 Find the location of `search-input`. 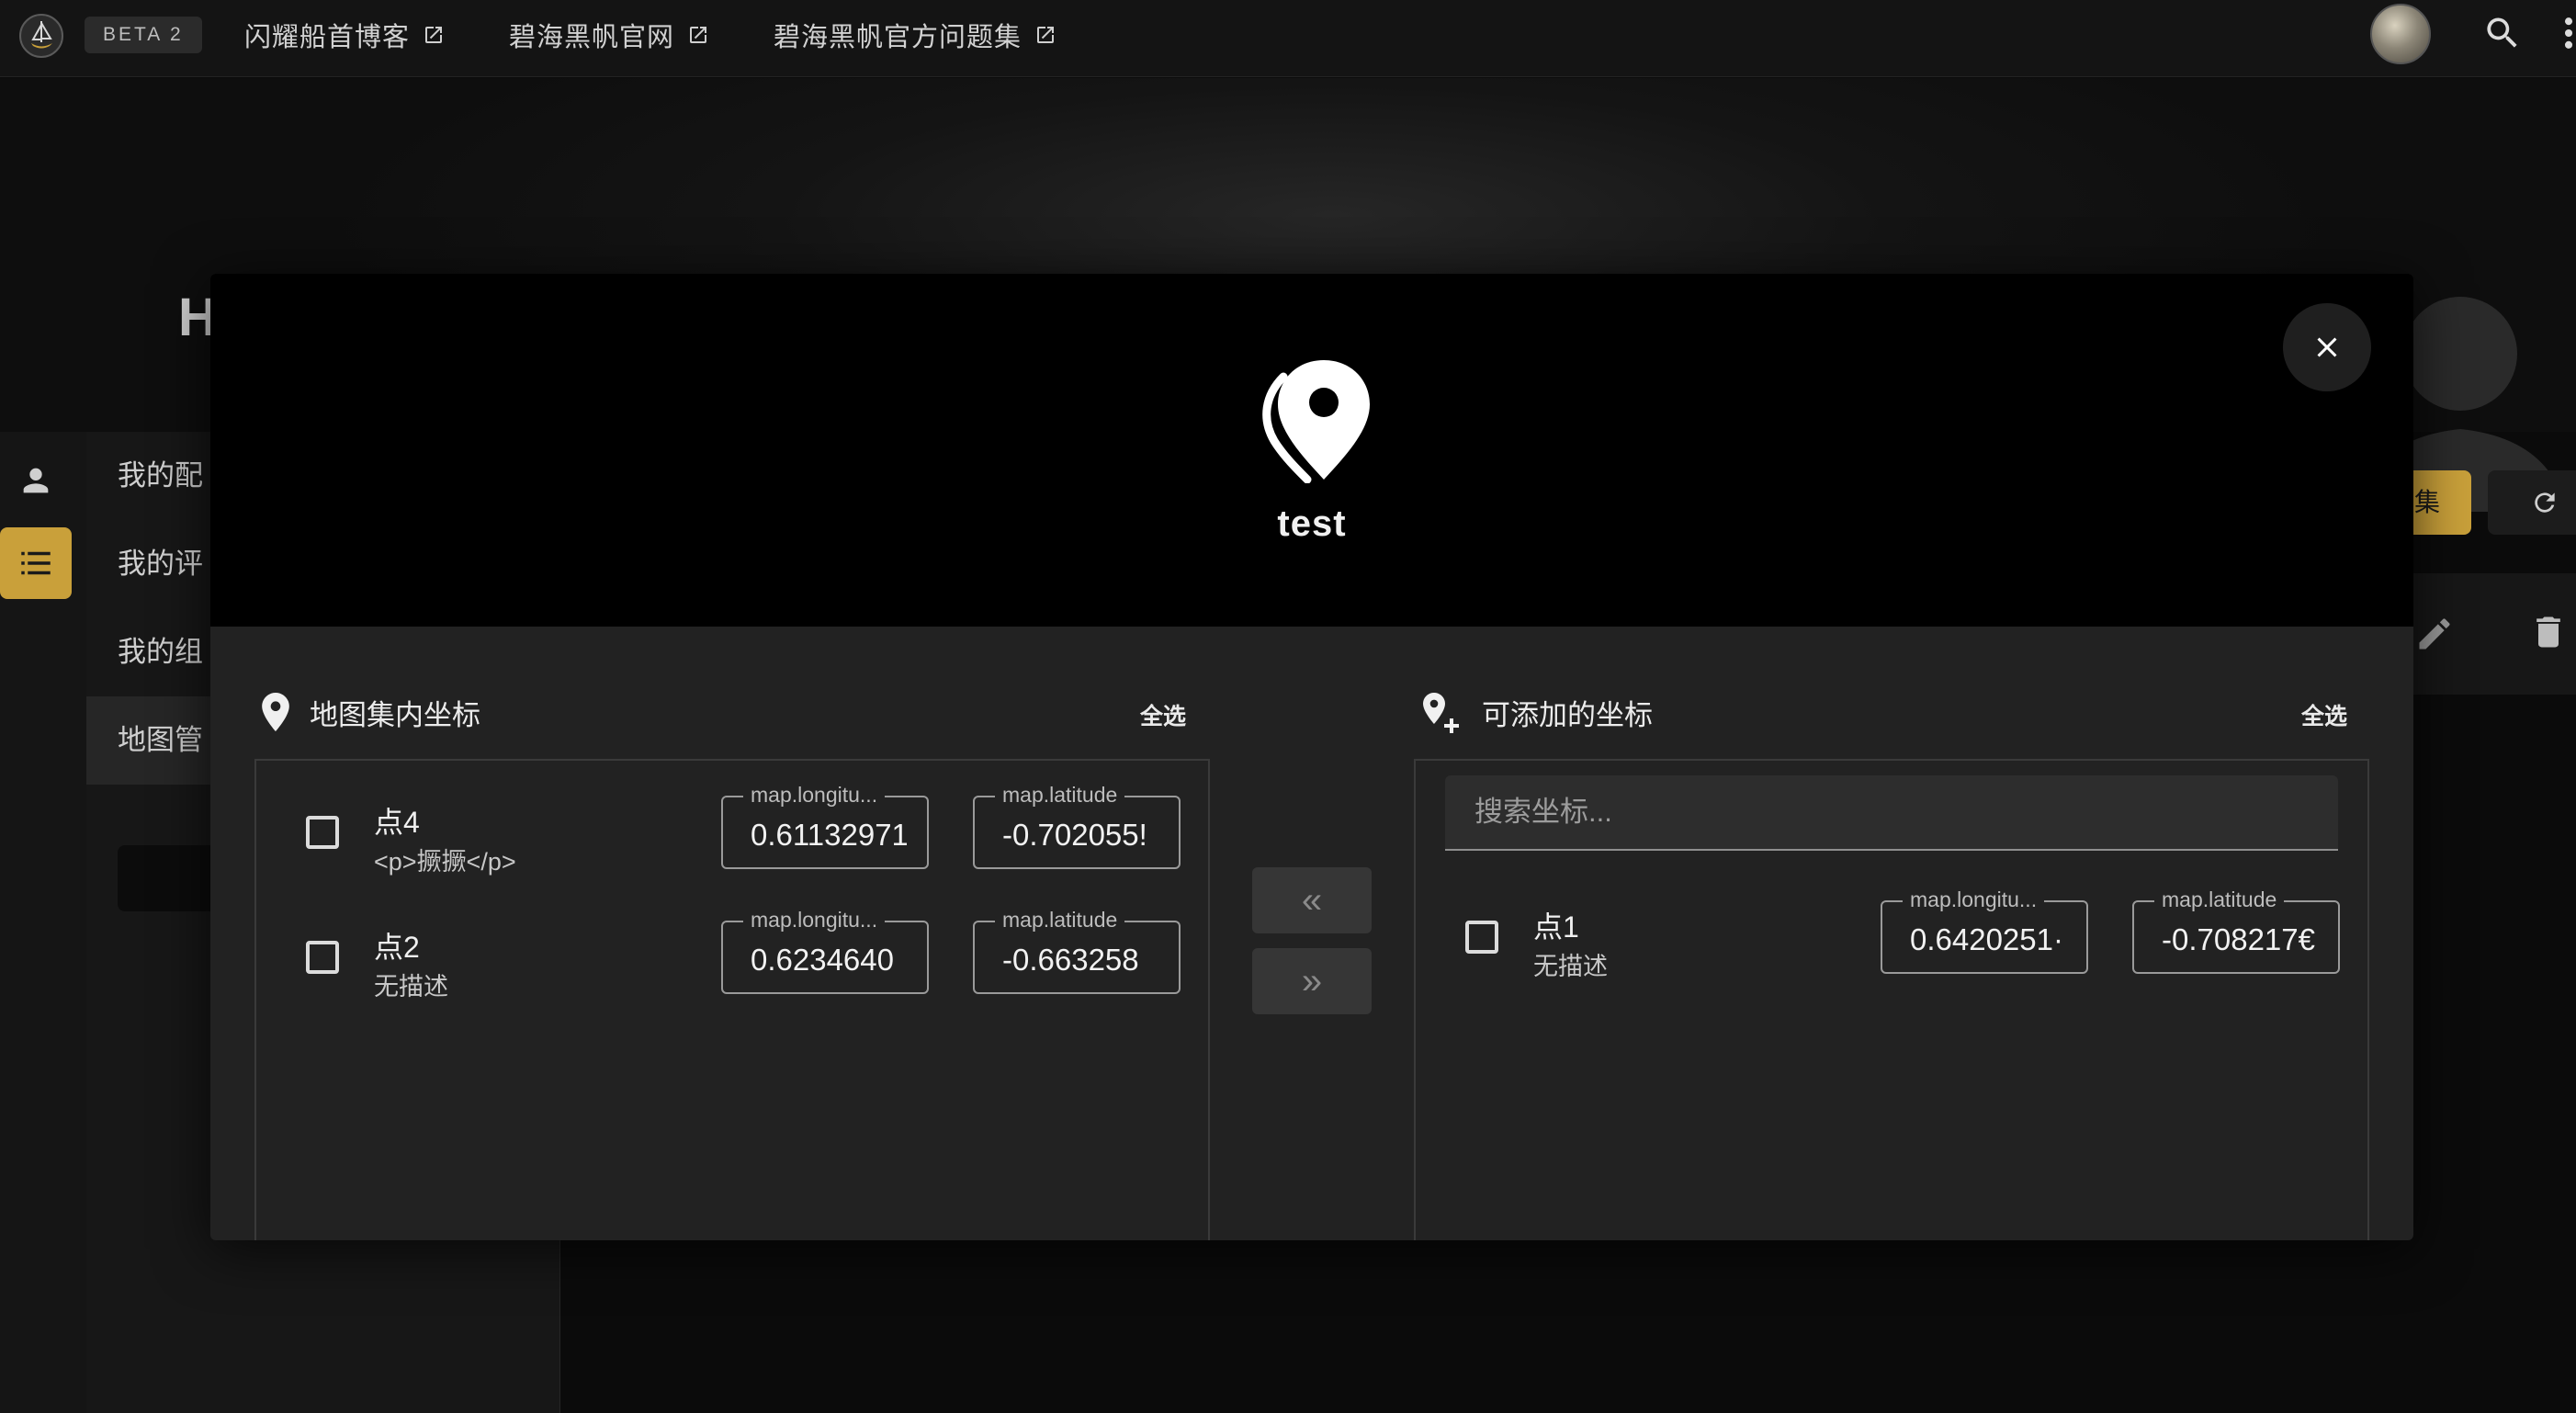

search-input is located at coordinates (1891, 812).